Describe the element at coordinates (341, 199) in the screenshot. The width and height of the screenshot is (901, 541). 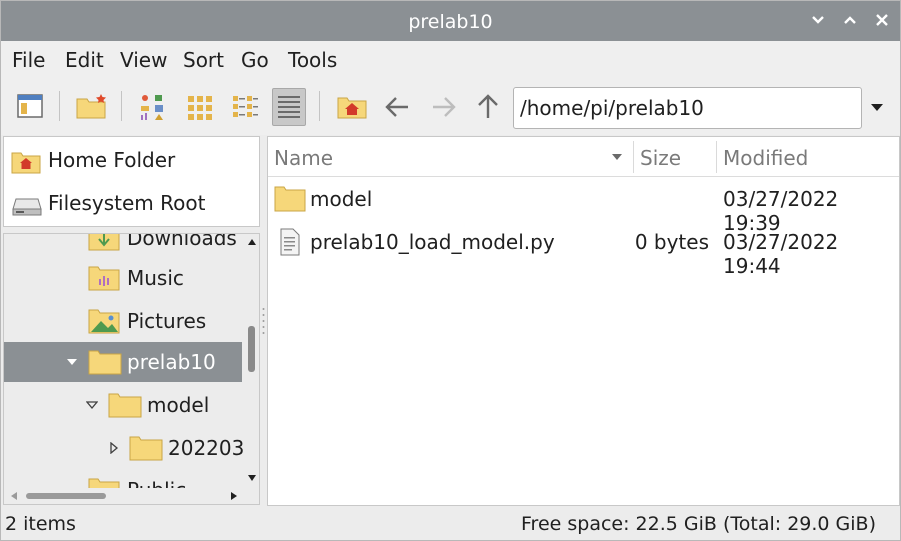
I see `file-name: model` at that location.